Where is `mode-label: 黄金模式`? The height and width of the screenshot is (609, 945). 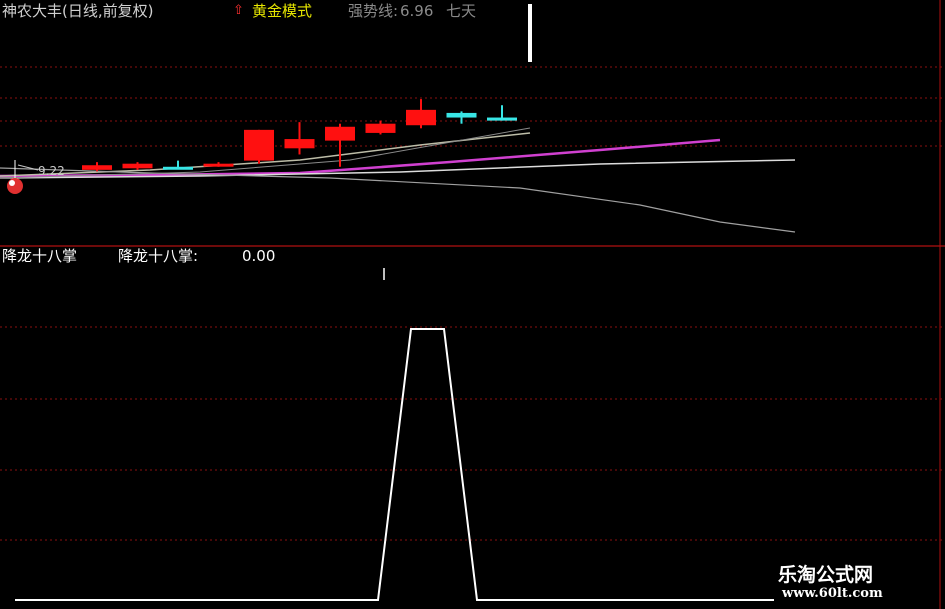
mode-label: 黄金模式 is located at coordinates (282, 11).